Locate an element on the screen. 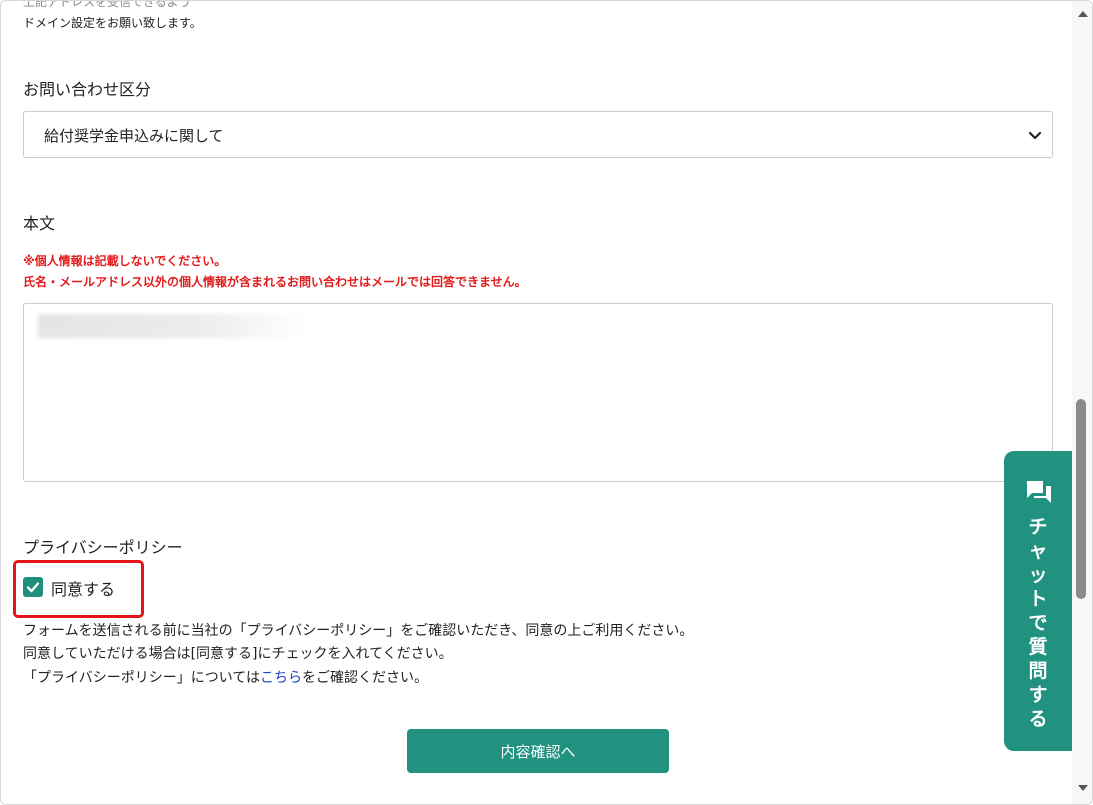  scroll-down-arrow-icon is located at coordinates (1083, 788).